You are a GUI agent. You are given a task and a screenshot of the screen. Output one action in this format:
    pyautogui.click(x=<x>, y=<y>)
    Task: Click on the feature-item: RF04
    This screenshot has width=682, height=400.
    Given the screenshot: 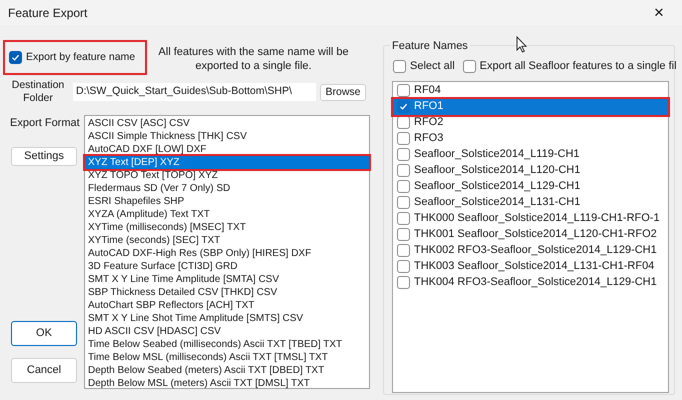 What is the action you would take?
    pyautogui.click(x=530, y=90)
    